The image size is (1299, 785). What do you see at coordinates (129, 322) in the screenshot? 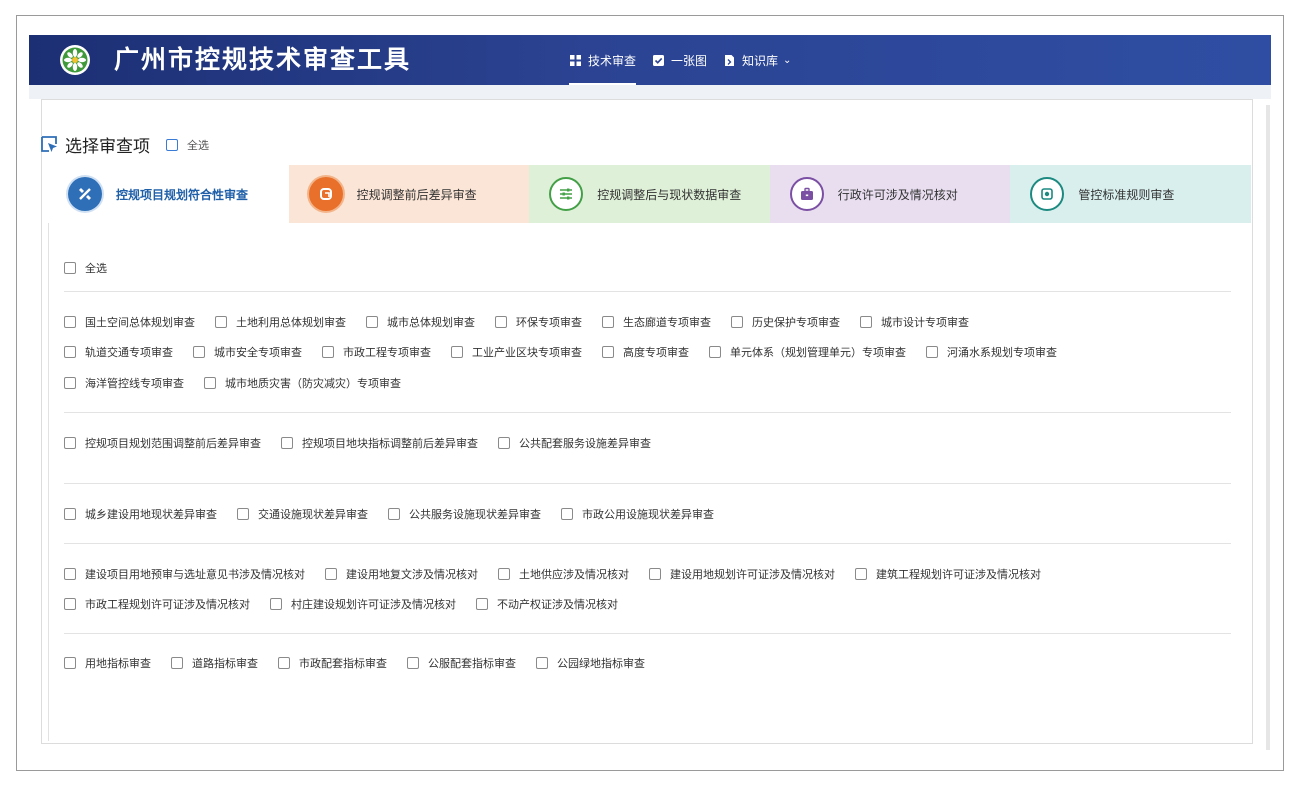
I see `review-item-checkbox: 国土空间总体规划审查` at bounding box center [129, 322].